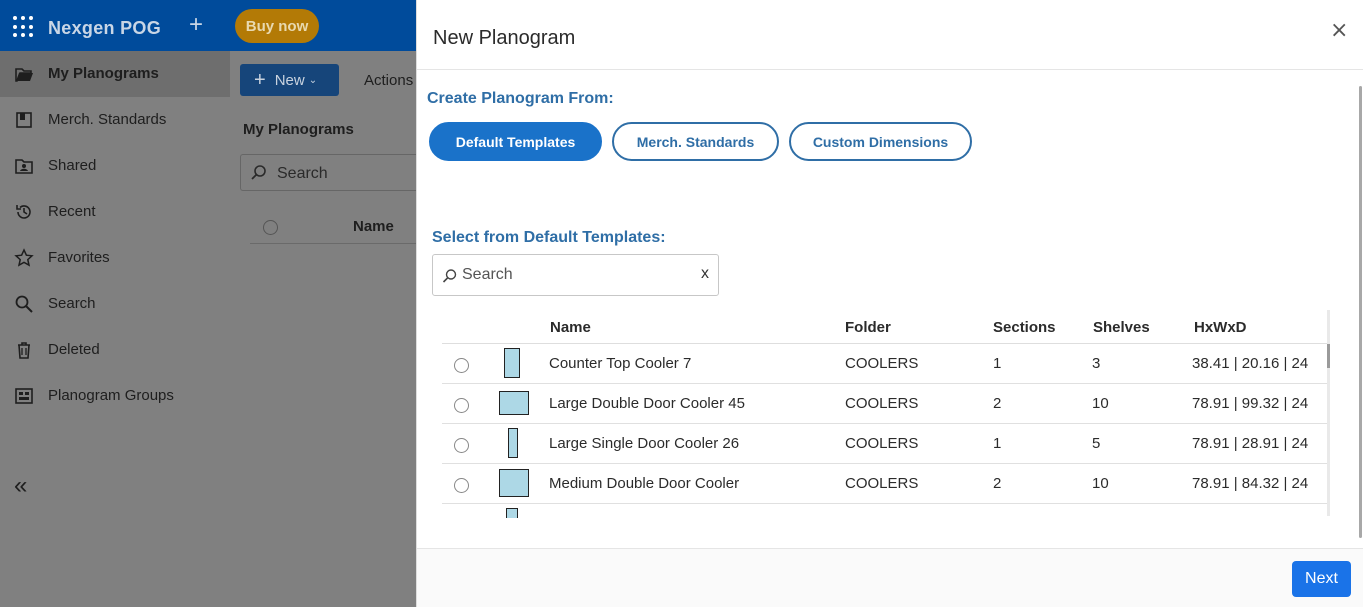 The image size is (1363, 607). Describe the element at coordinates (24, 350) in the screenshot. I see `trash-icon` at that location.